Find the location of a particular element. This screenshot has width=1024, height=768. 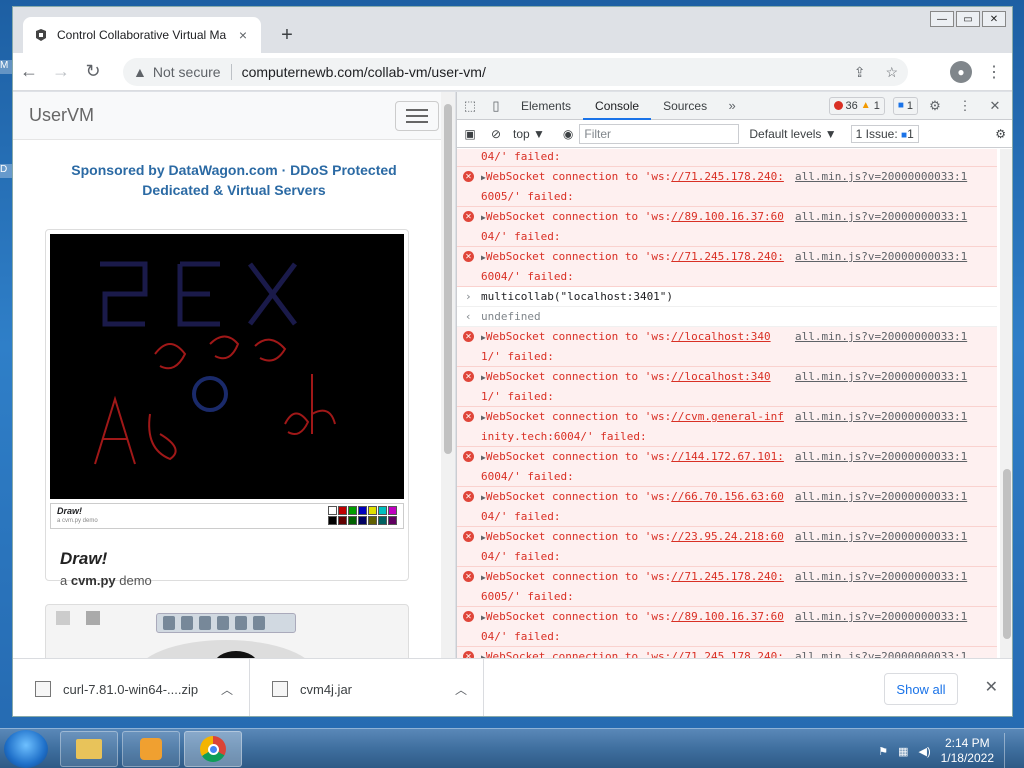

show-all-button: Show all is located at coordinates (921, 689).